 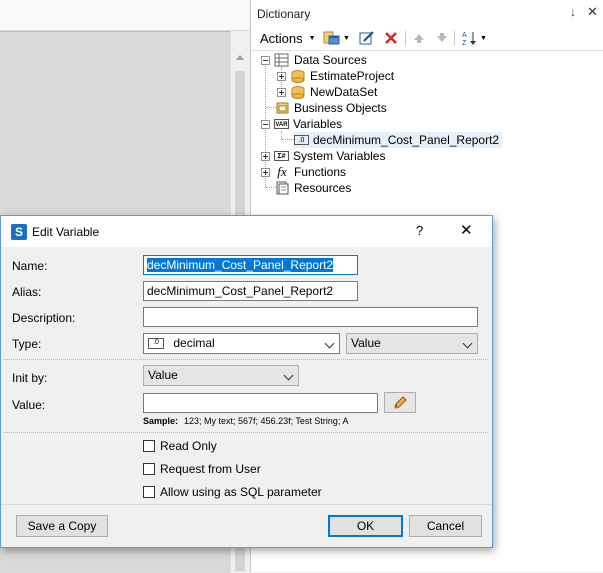 I want to click on init-by-label: Init by:, so click(x=30, y=378).